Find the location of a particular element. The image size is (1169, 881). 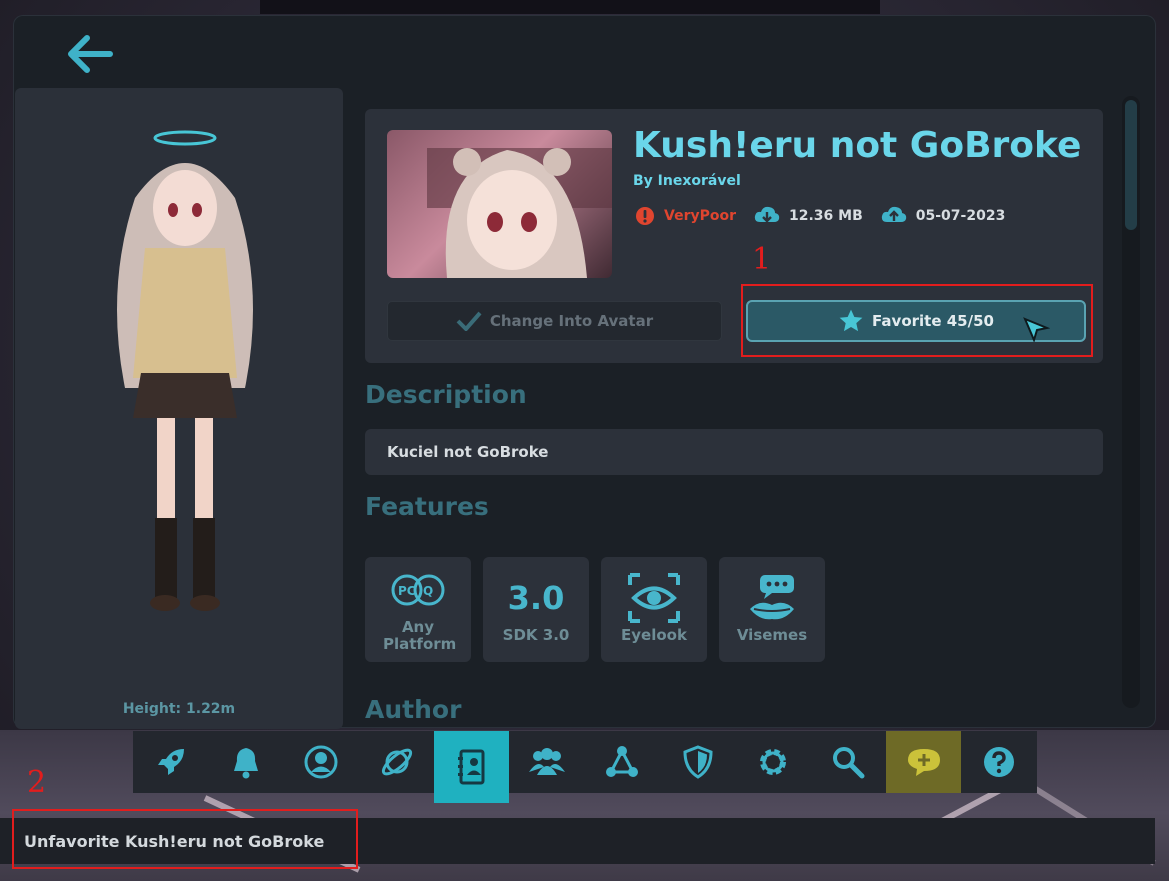

quick-menu-nav is located at coordinates (585, 767).